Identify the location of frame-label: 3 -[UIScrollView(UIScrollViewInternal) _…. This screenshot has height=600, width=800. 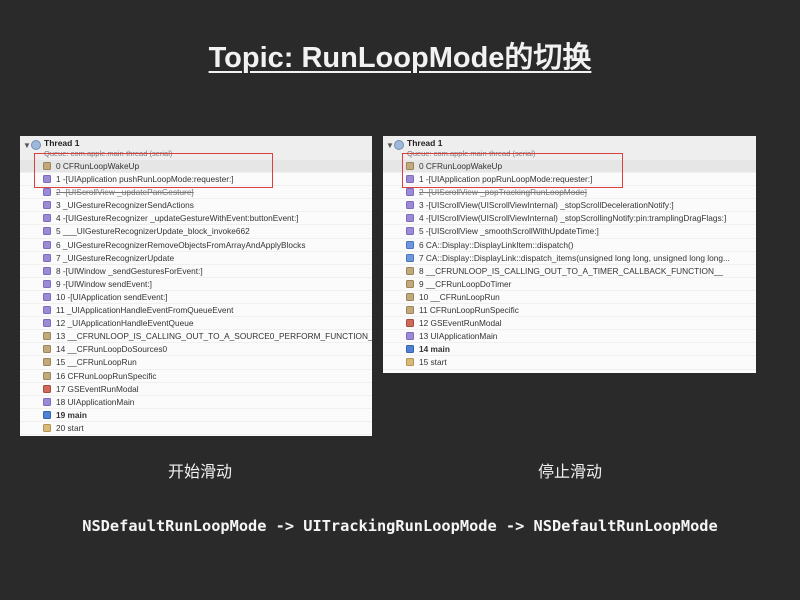
(546, 205).